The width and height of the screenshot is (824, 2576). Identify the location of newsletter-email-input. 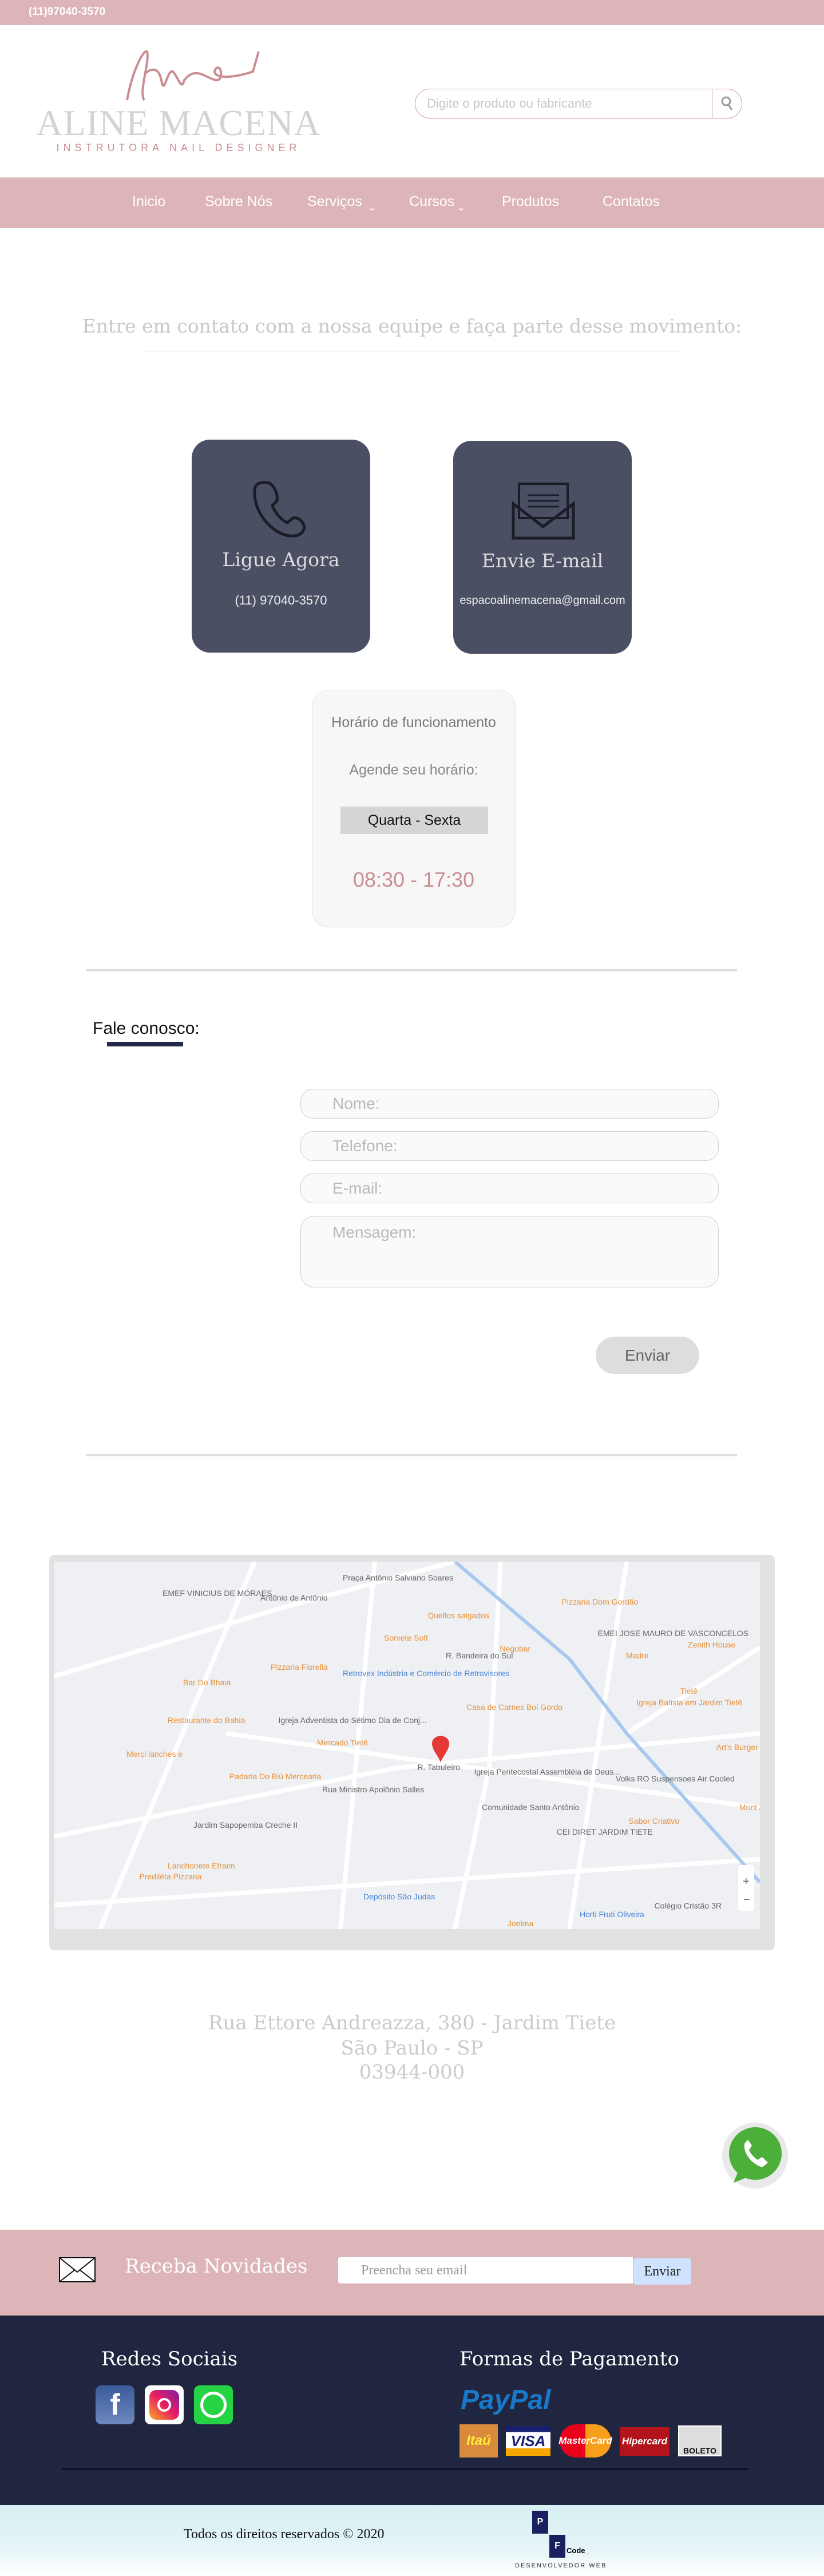
(485, 2270).